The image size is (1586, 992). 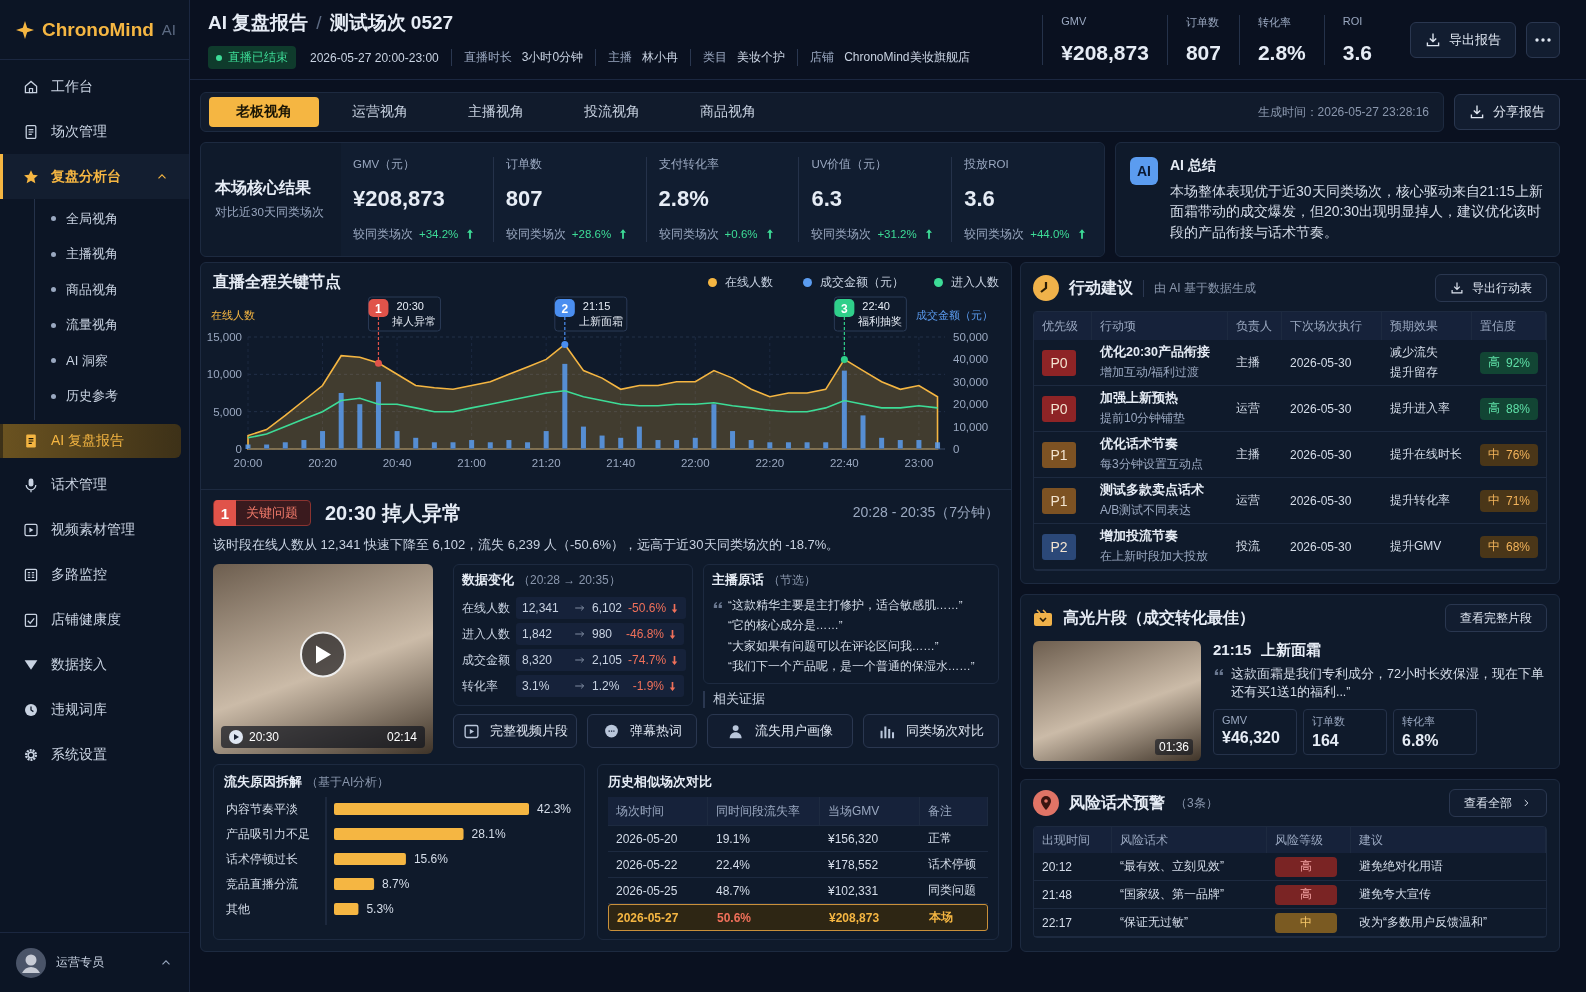 I want to click on share-button: 分享报告, so click(x=1507, y=112).